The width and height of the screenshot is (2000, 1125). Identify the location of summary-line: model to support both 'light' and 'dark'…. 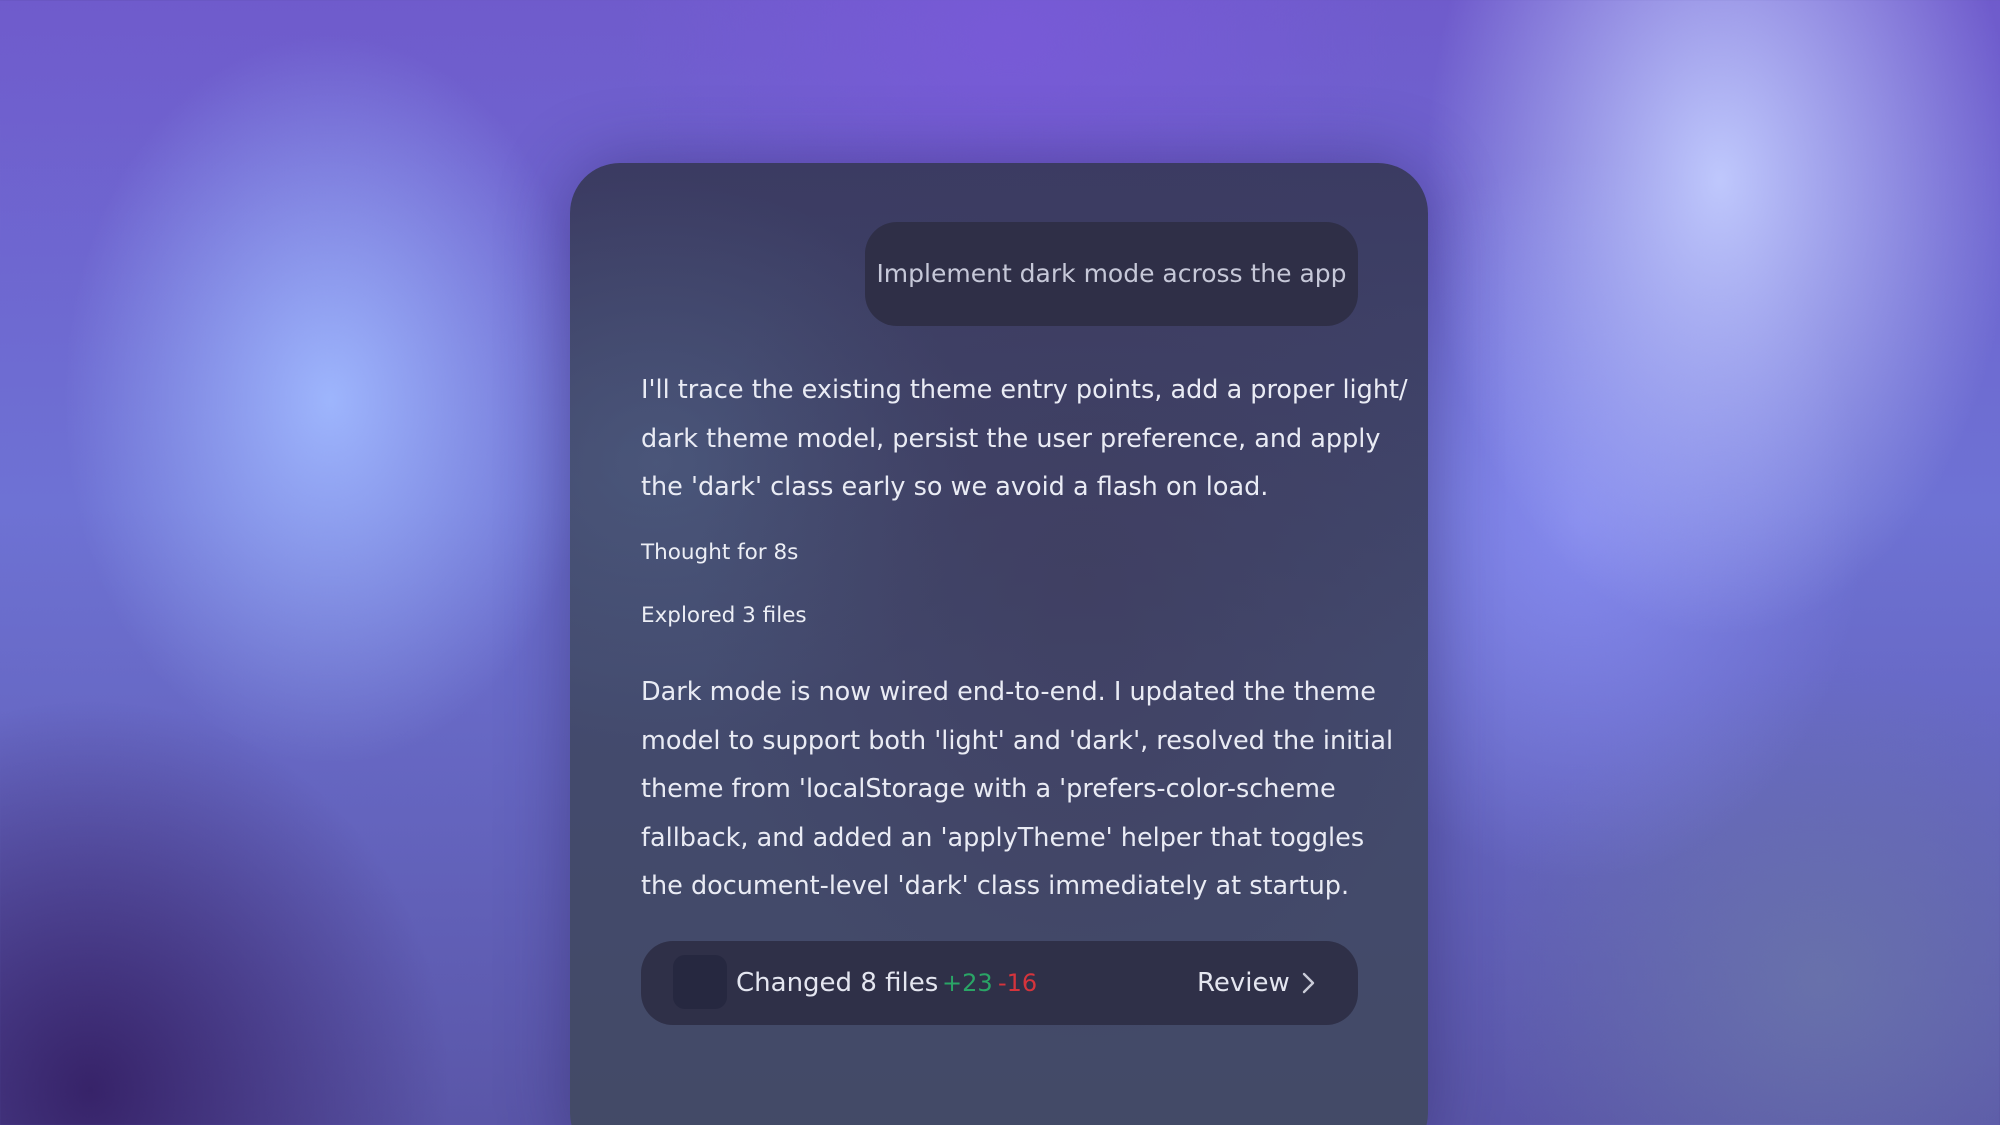
(1017, 740).